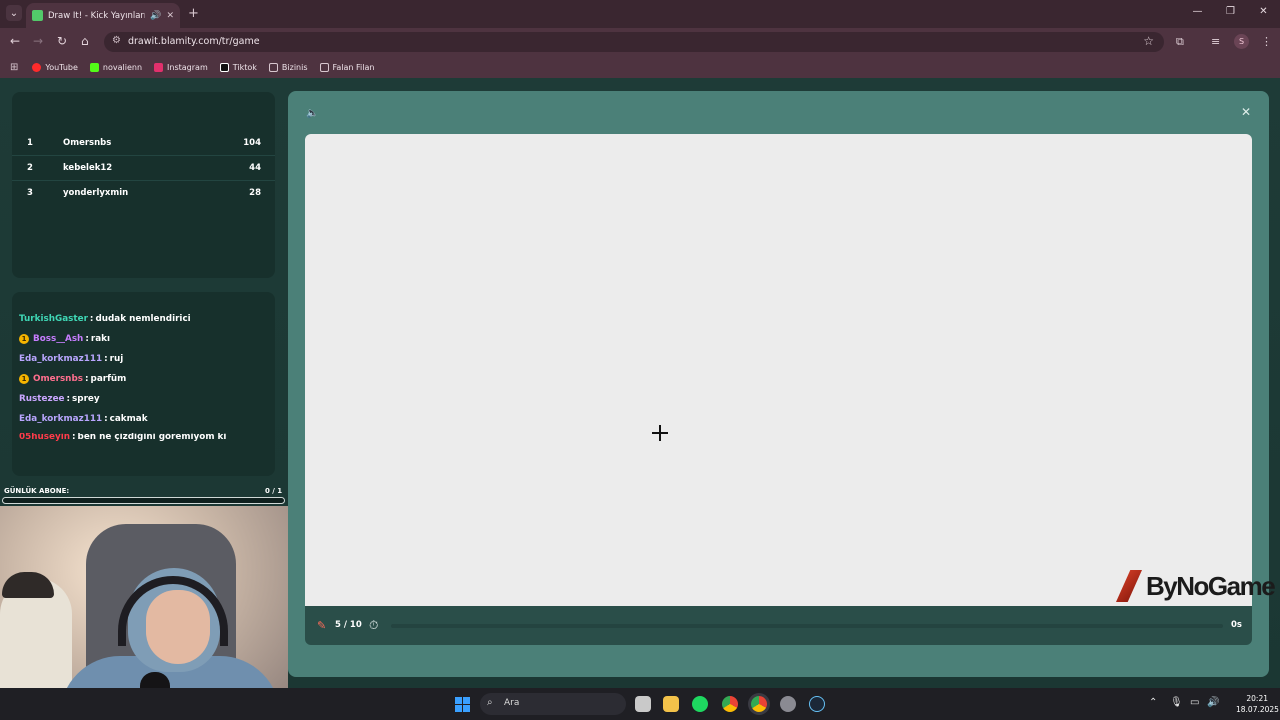 This screenshot has height=720, width=1280. I want to click on chat-message: 1 Boss__Ash: rakı, so click(64, 339).